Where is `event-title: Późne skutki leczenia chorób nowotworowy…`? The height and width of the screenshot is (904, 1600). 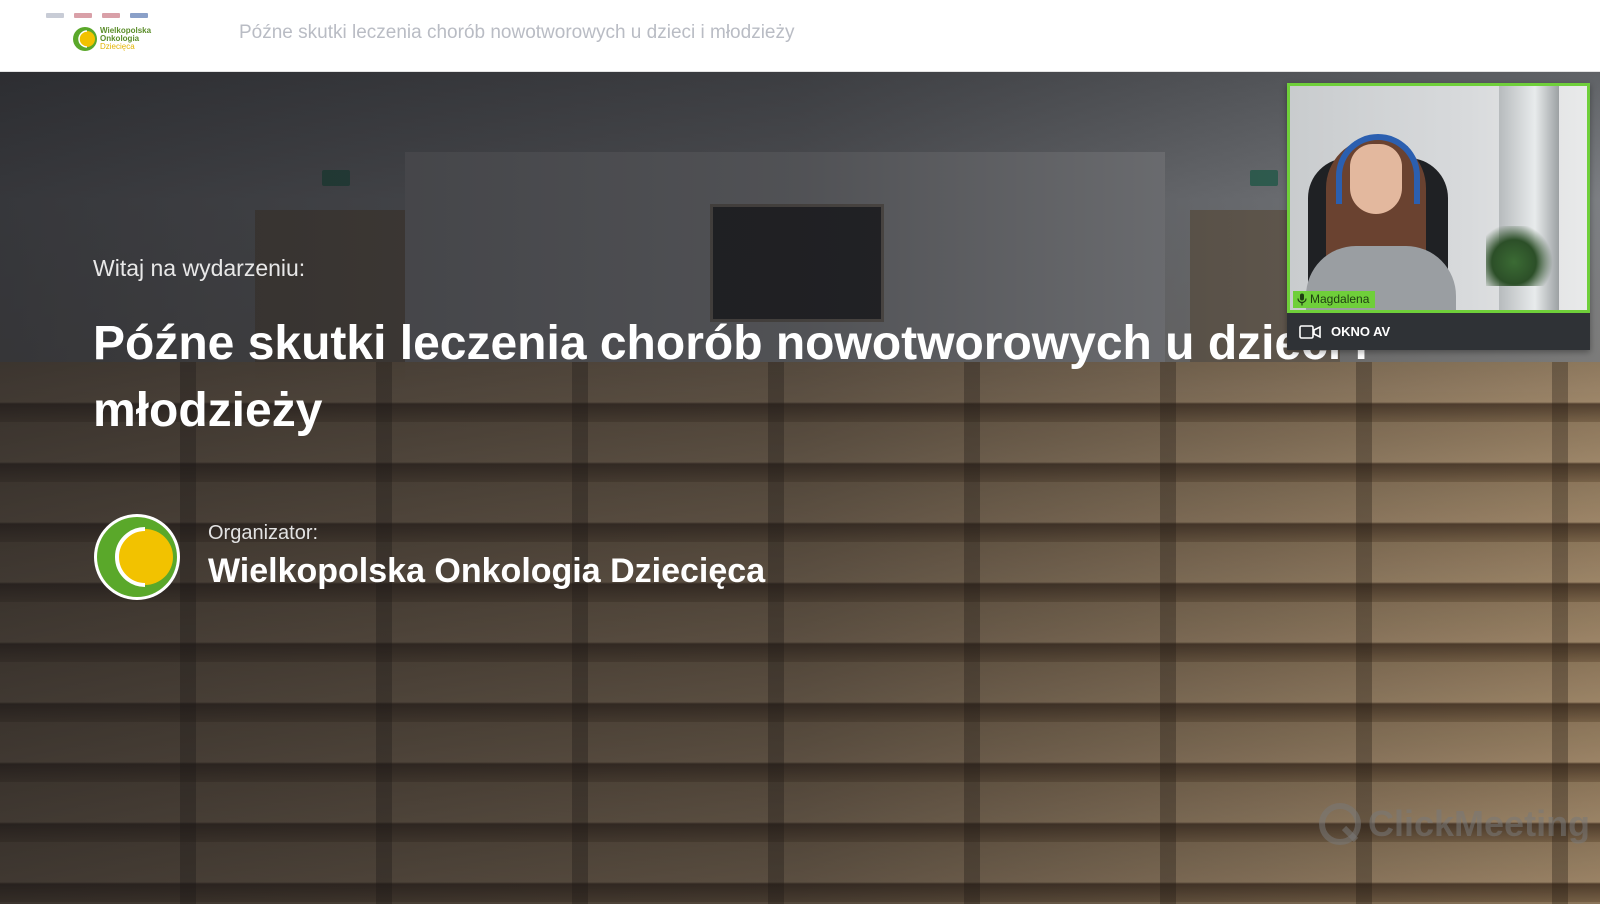 event-title: Późne skutki leczenia chorób nowotworowy… is located at coordinates (730, 377).